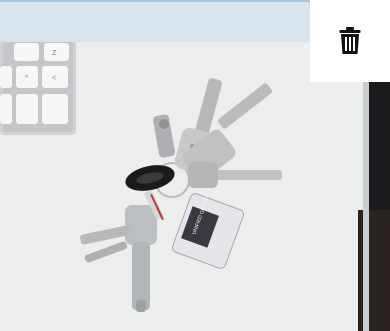 This screenshot has height=331, width=390. What do you see at coordinates (155, 21) in the screenshot?
I see `top-overlay-band` at bounding box center [155, 21].